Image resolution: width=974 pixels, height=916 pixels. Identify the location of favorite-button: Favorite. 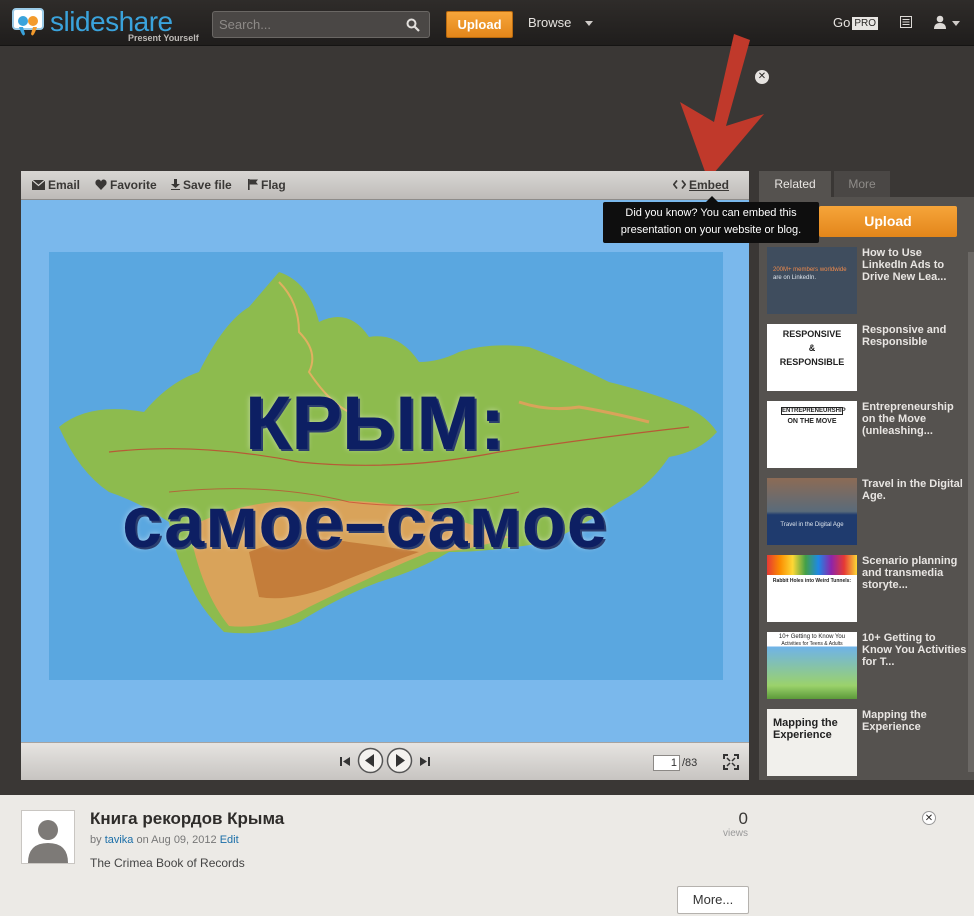
(126, 185).